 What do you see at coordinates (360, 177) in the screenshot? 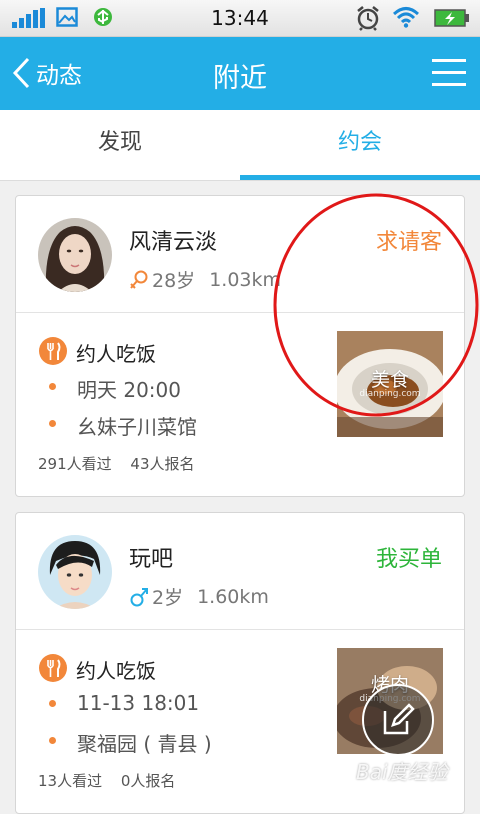
I see `tab-active-indicator` at bounding box center [360, 177].